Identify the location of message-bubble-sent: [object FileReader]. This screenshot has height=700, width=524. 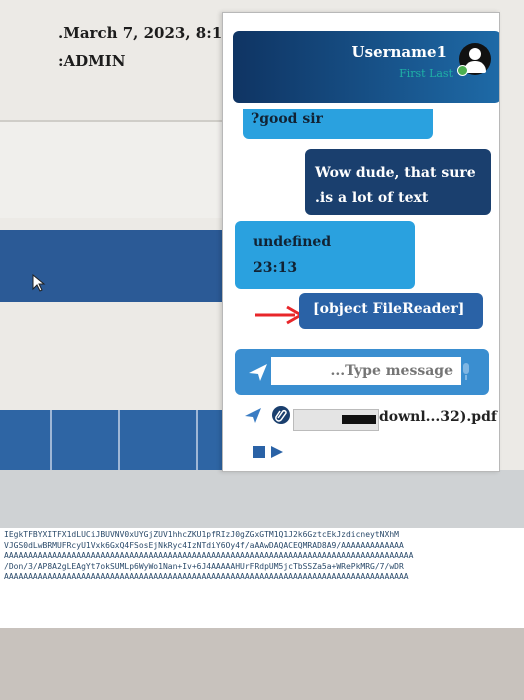
(391, 311).